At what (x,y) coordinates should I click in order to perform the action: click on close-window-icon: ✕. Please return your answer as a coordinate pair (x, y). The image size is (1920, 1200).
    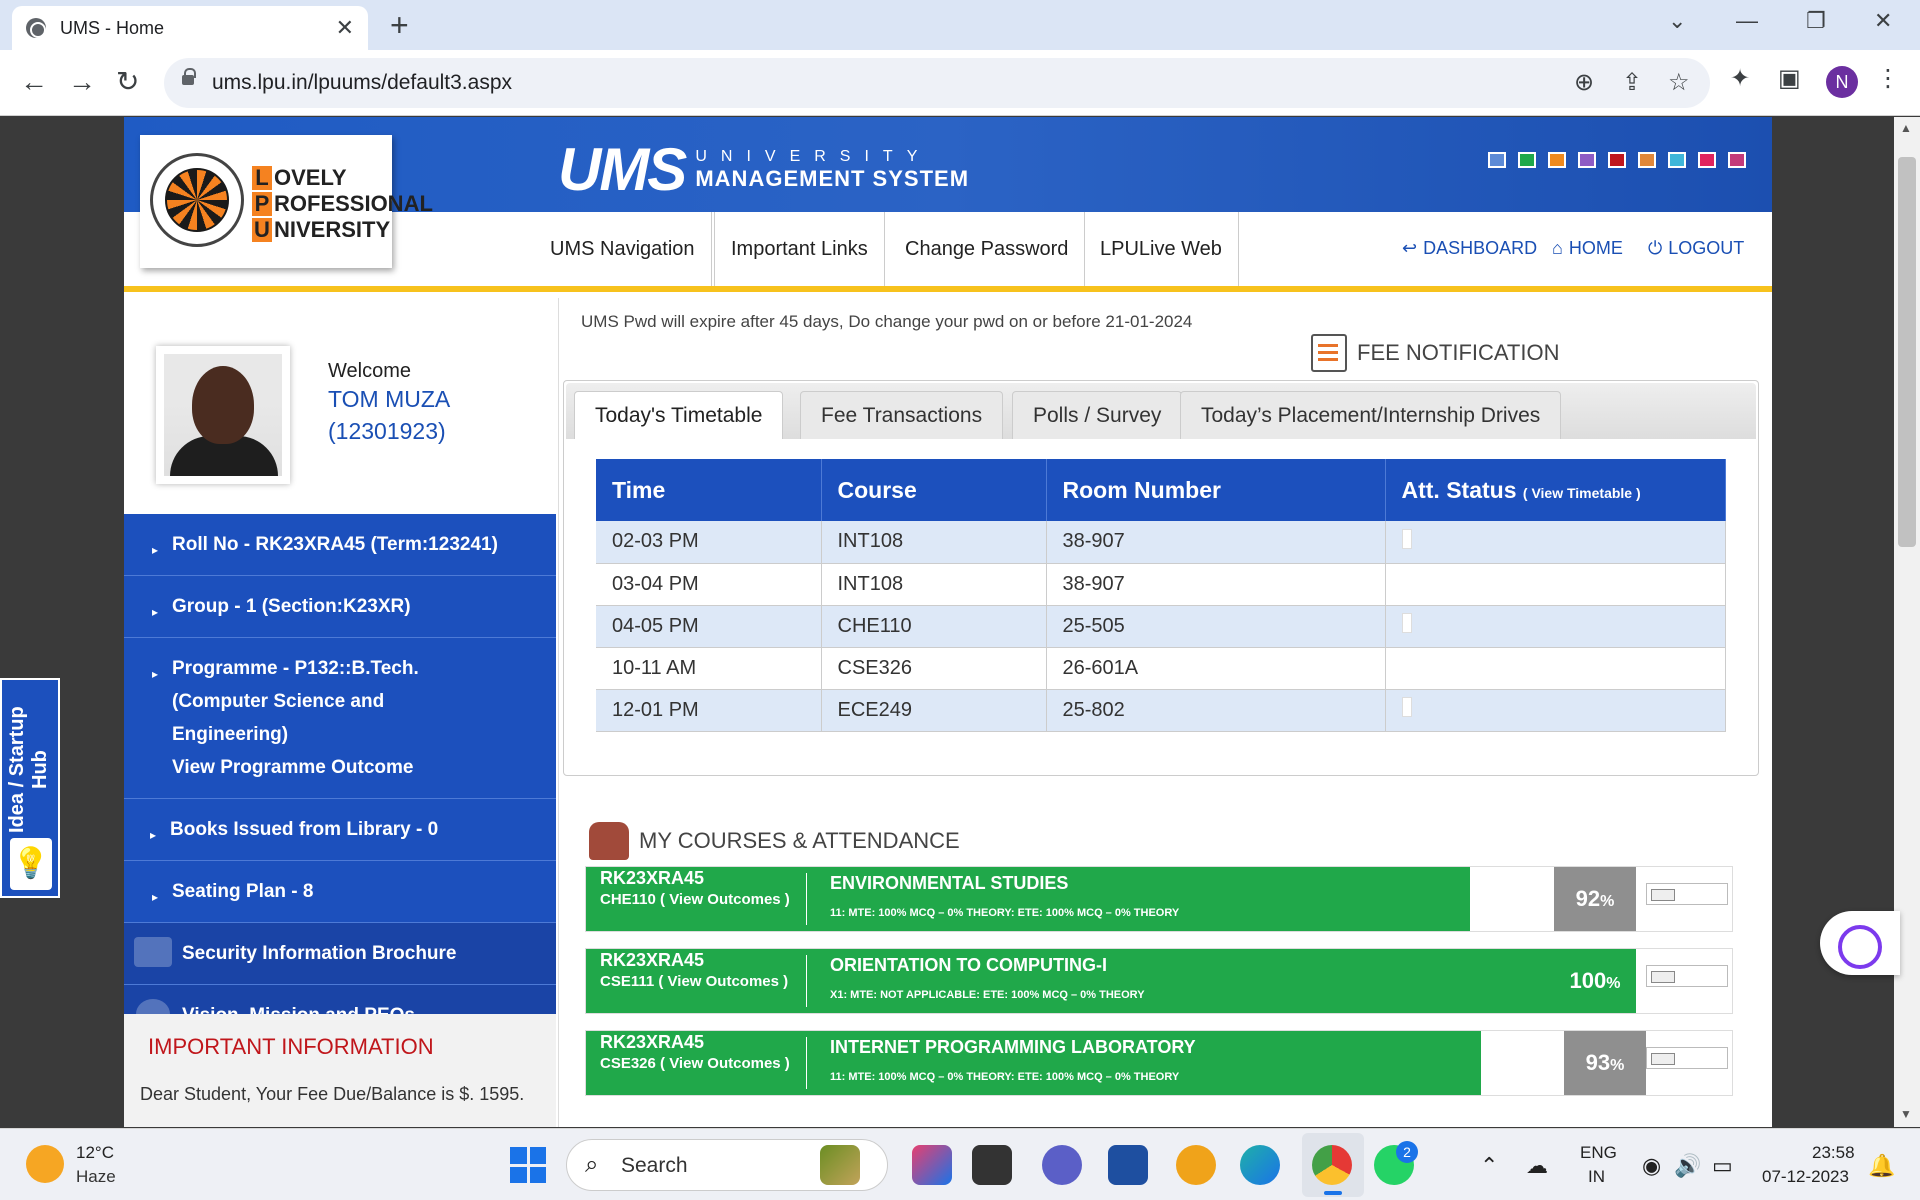
    Looking at the image, I should click on (1883, 21).